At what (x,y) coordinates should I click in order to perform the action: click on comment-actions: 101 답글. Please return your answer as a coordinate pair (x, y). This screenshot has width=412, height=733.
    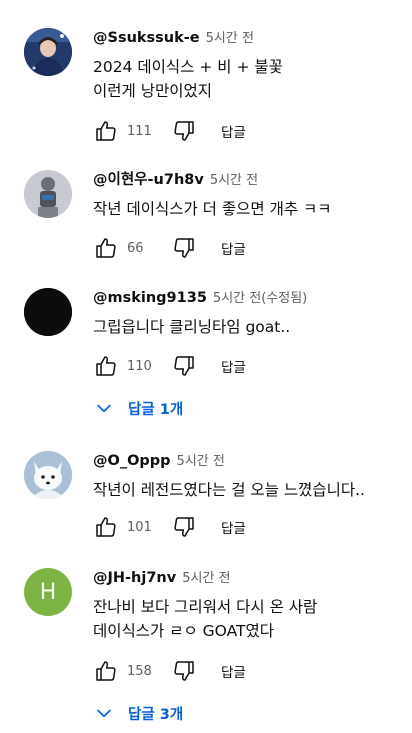
    Looking at the image, I should click on (169, 527).